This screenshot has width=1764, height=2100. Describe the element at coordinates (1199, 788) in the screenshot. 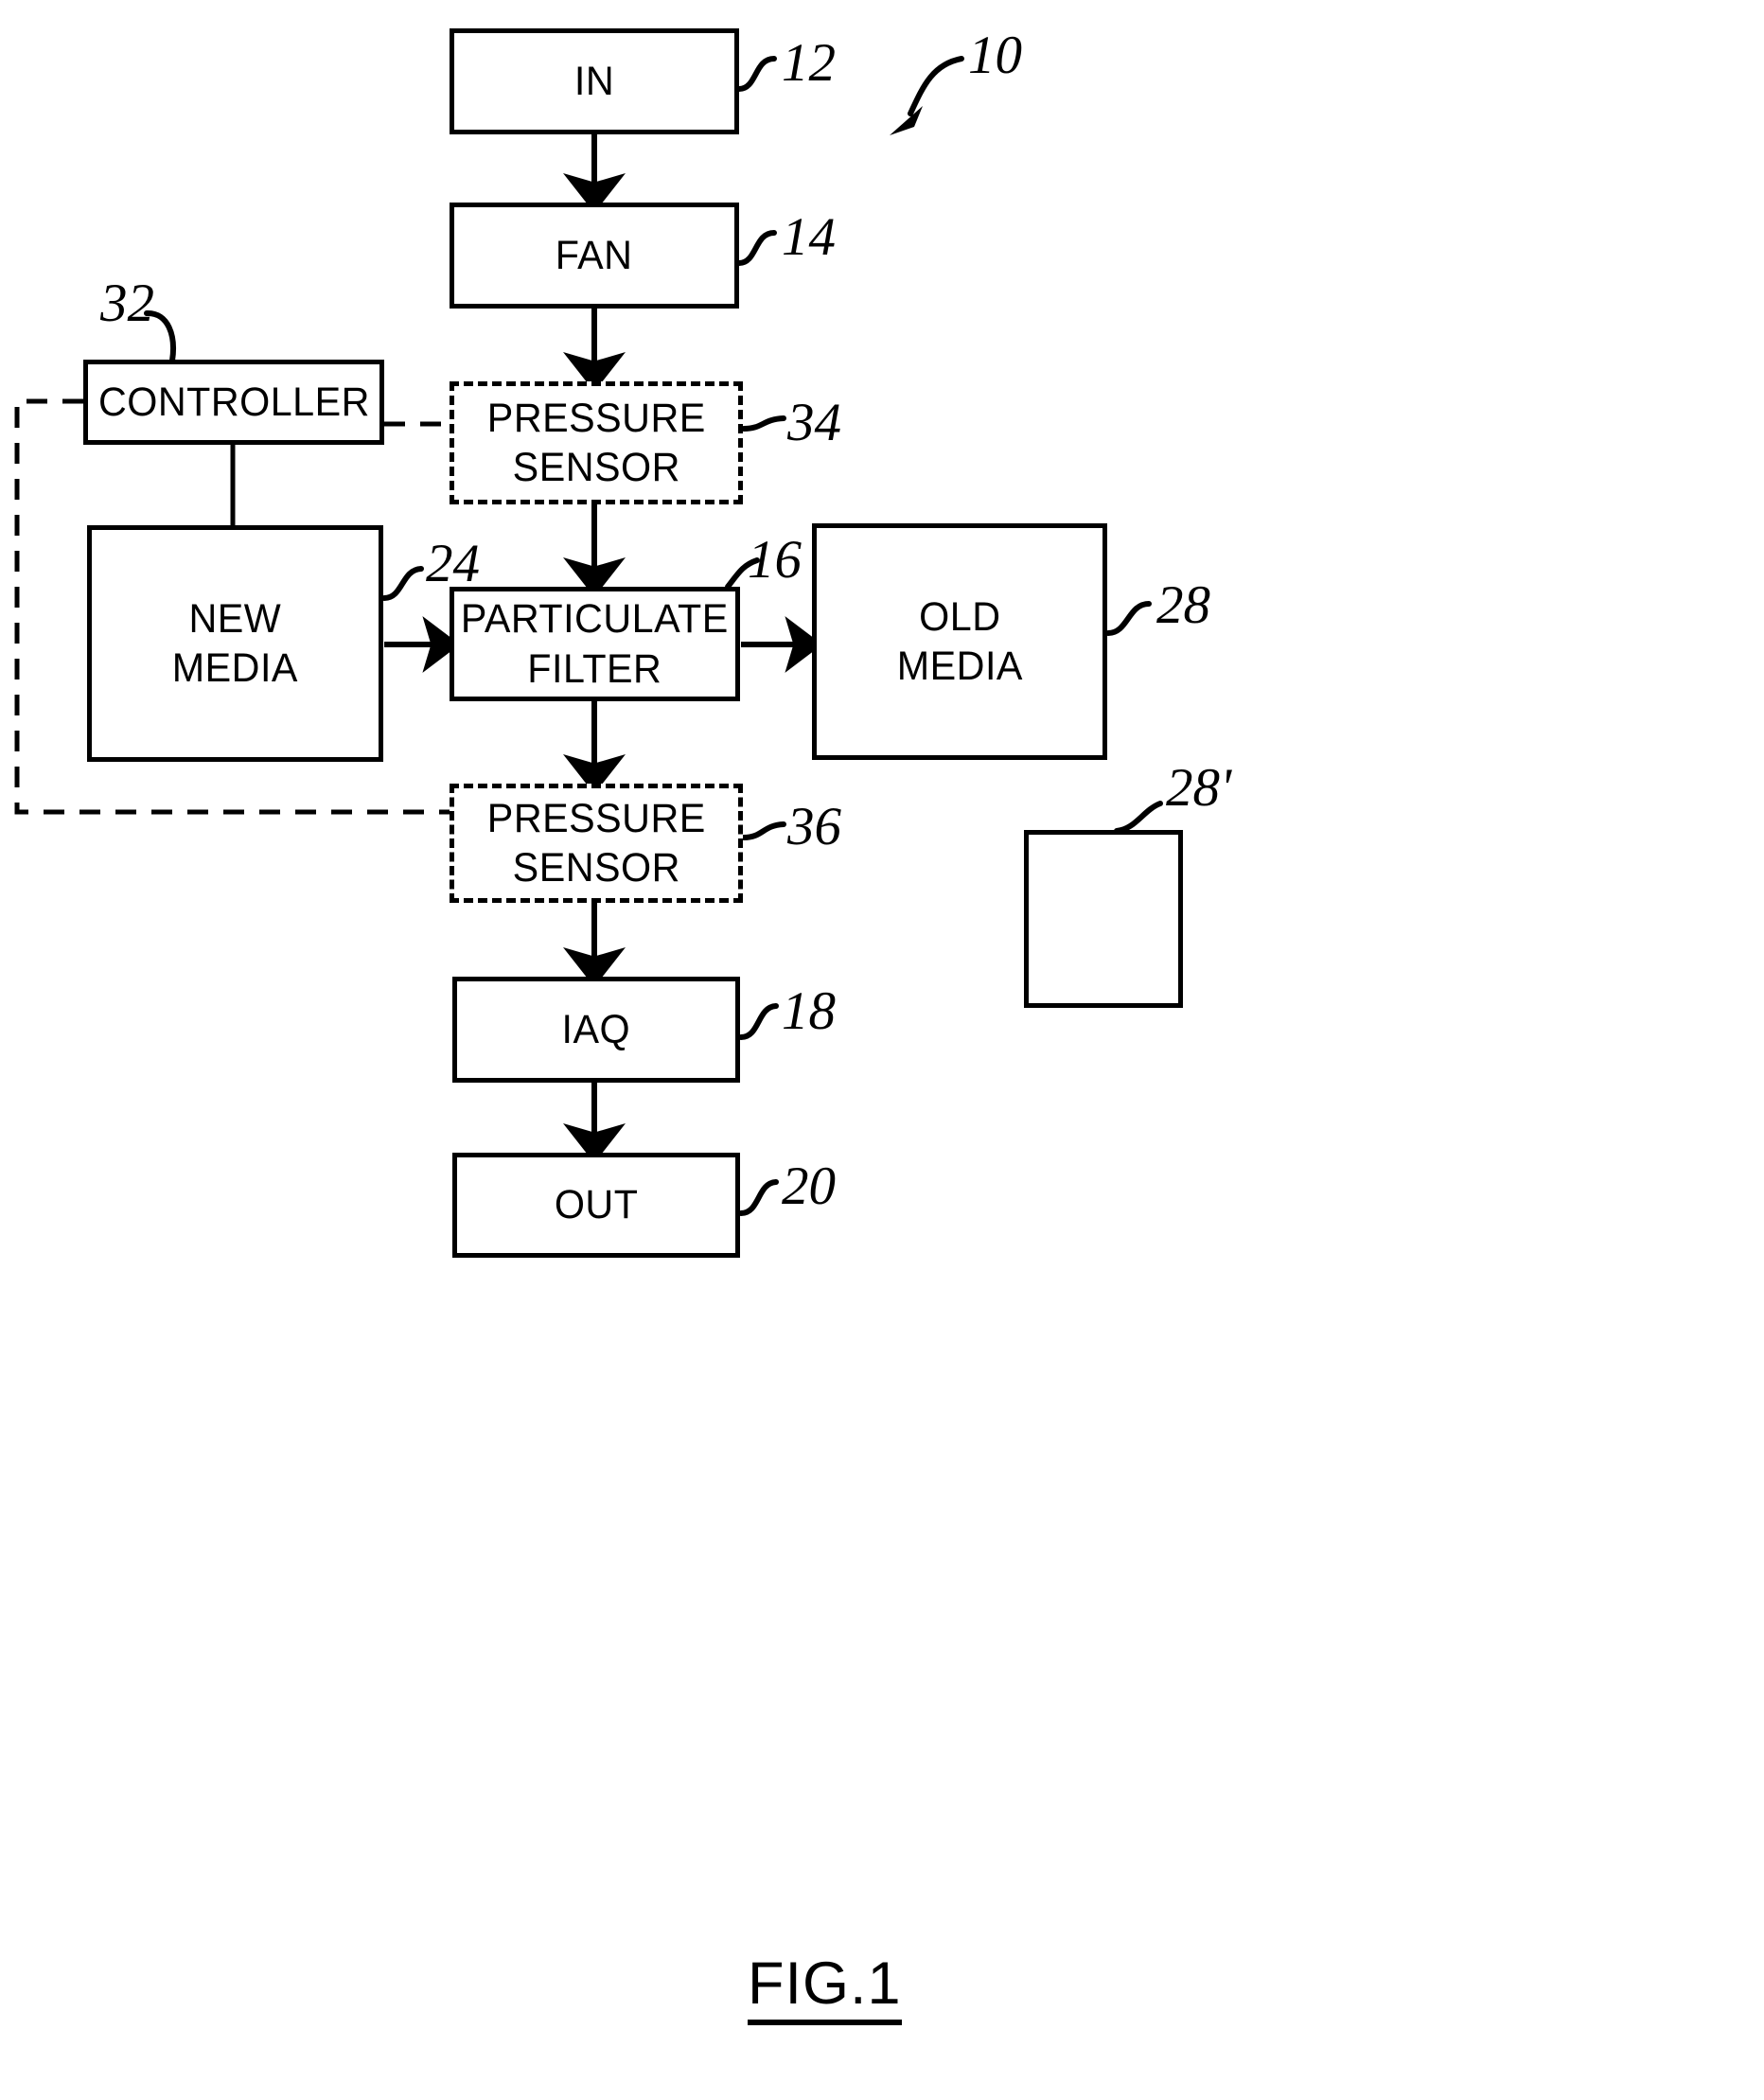

I see `reference-numeral-28-prime: 28'` at that location.